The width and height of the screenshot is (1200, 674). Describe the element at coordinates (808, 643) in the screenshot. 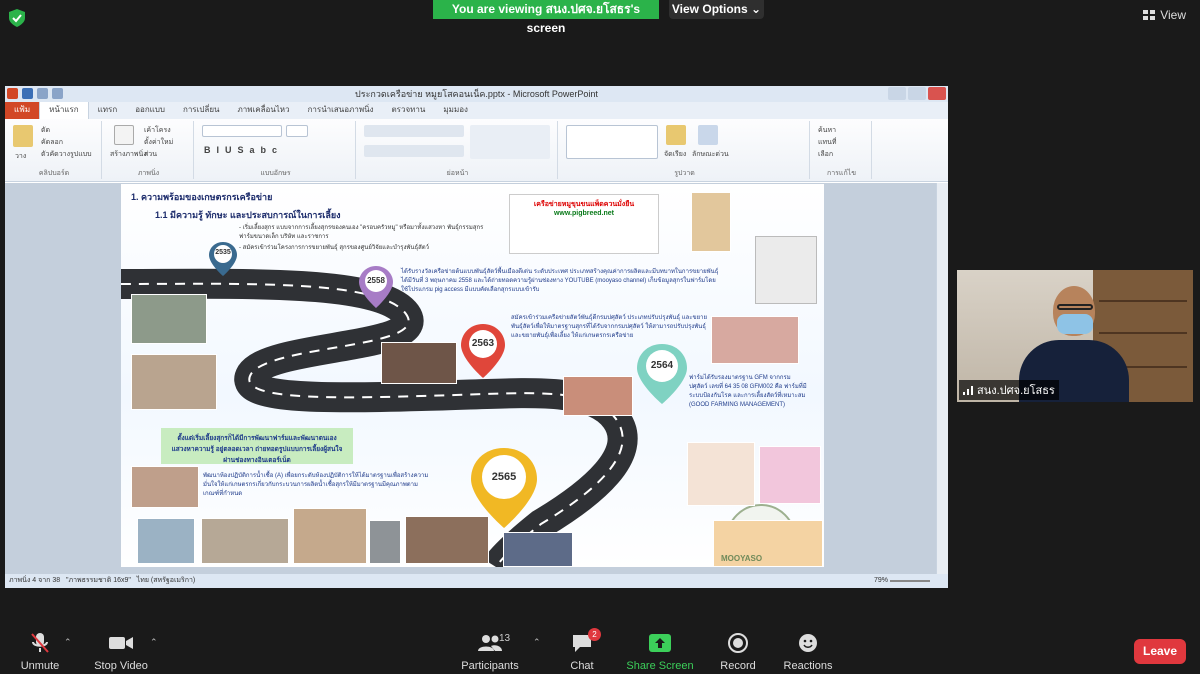

I see `smiley-icon` at that location.